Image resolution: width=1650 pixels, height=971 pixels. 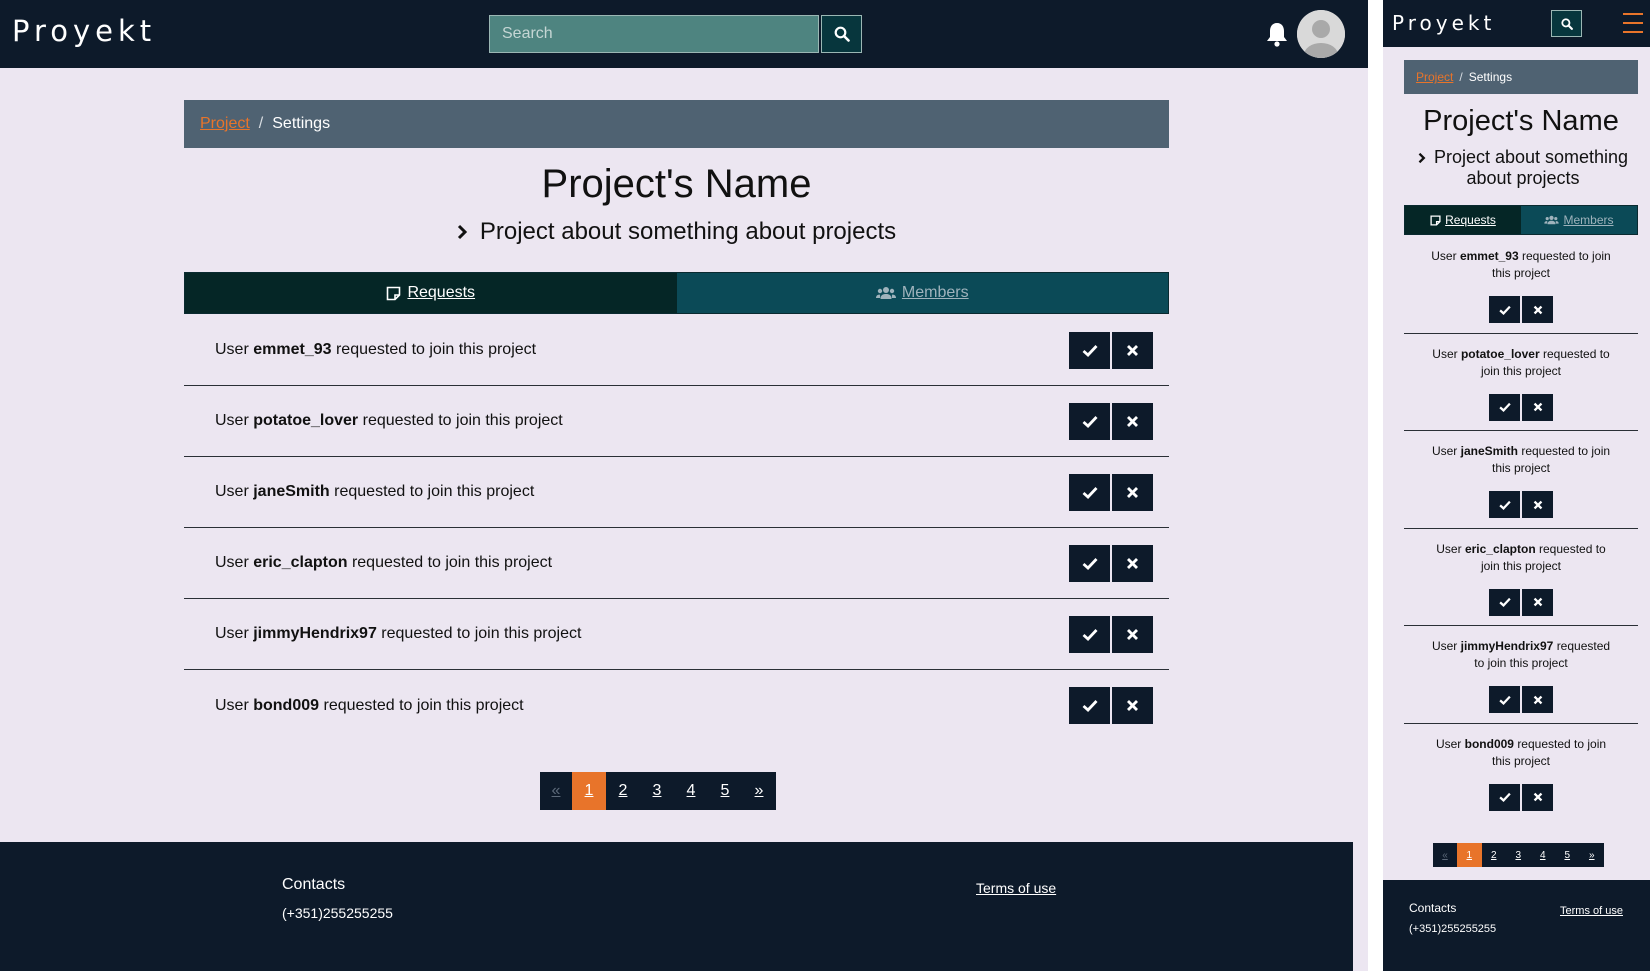 I want to click on mobile-navbar: Proyekt, so click(x=1516, y=23).